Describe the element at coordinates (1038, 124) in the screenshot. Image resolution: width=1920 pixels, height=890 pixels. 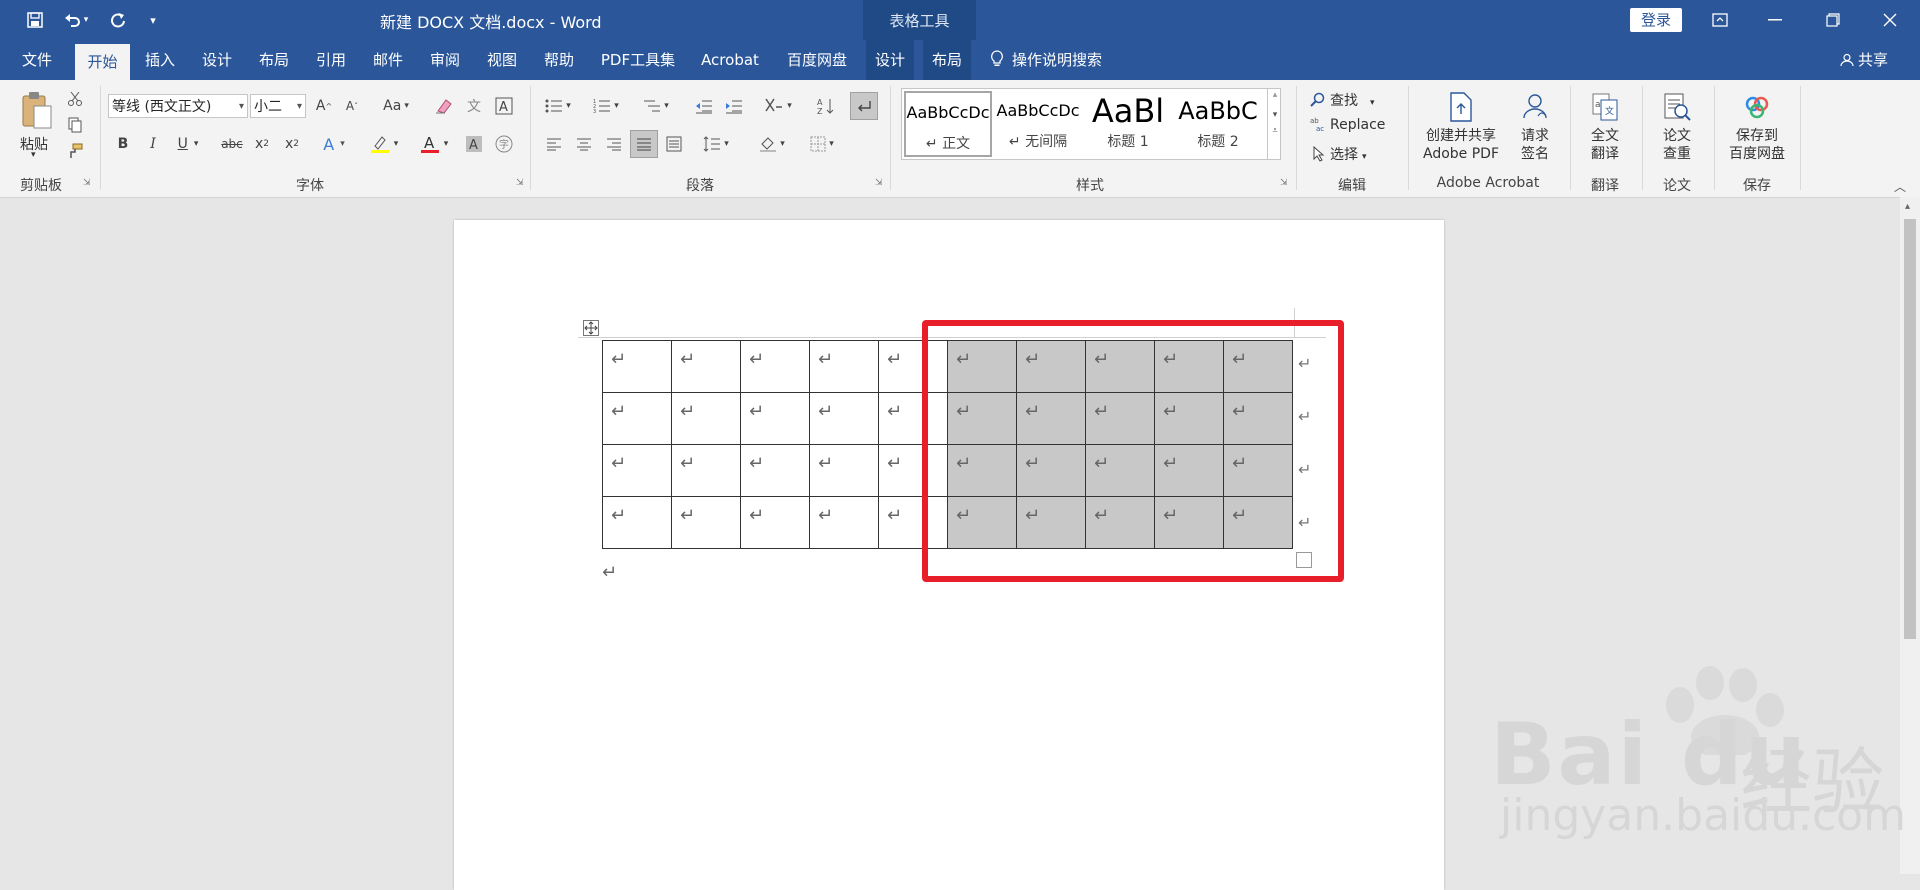
I see `style-no-spacing: AaBbCcDc ↵ 无间隔` at that location.